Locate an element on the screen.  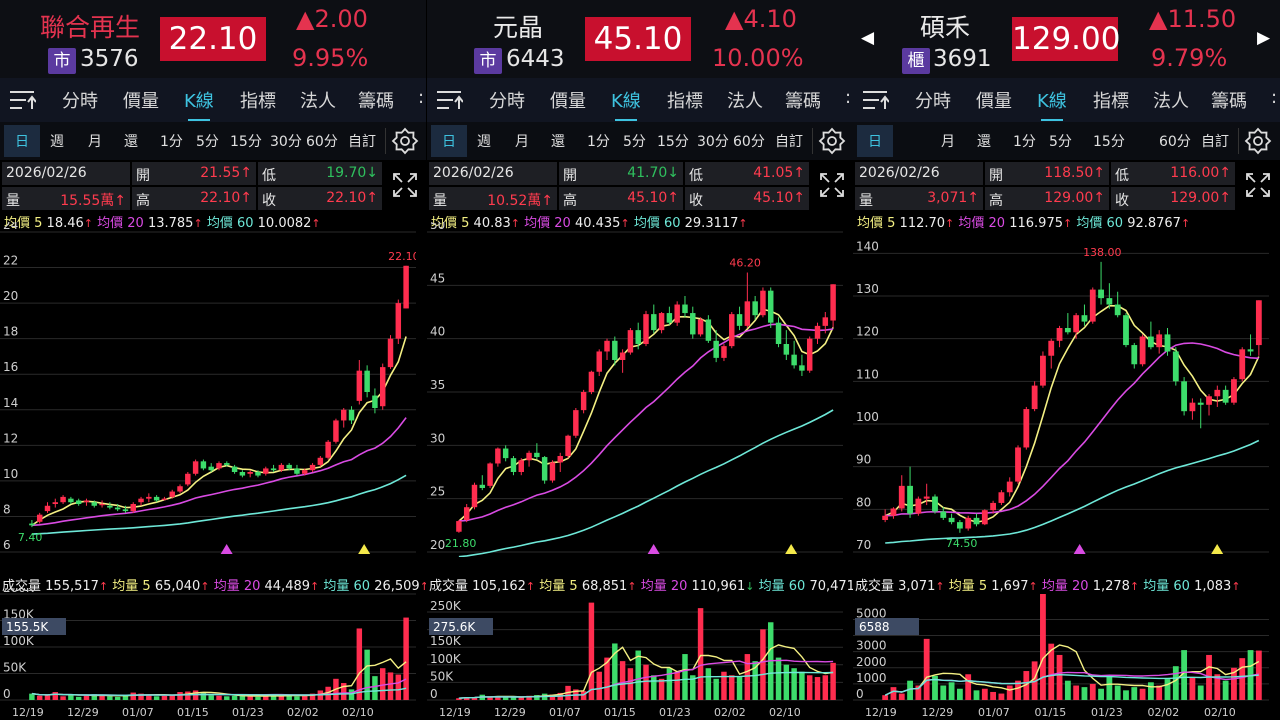
x-tick-label: 01/15 is located at coordinates (193, 712).